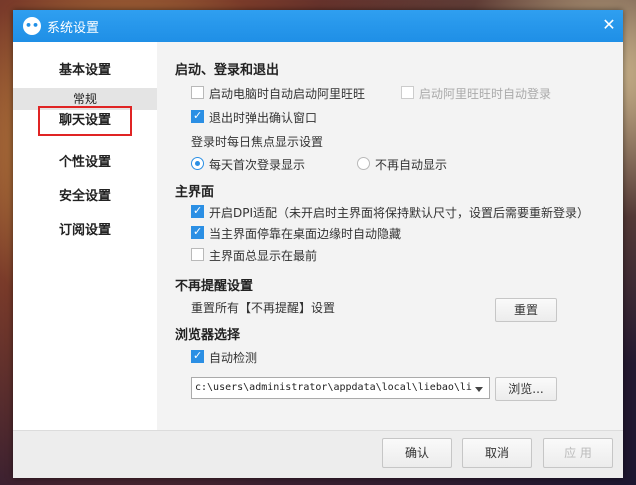 The height and width of the screenshot is (485, 636). I want to click on sidebar-item-personal: 个性设置, so click(85, 163).